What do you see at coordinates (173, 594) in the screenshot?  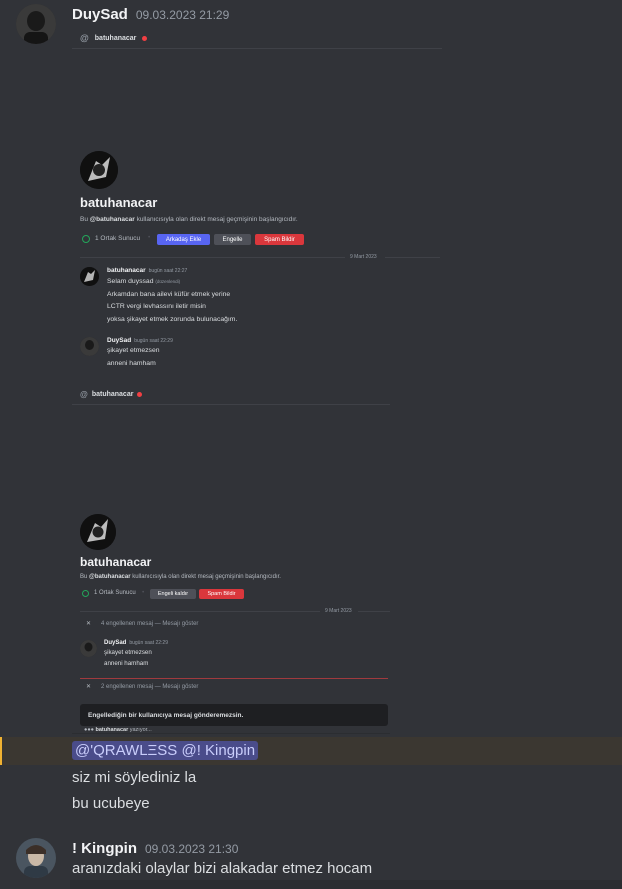 I see `unblock-button: Engeli kaldır` at bounding box center [173, 594].